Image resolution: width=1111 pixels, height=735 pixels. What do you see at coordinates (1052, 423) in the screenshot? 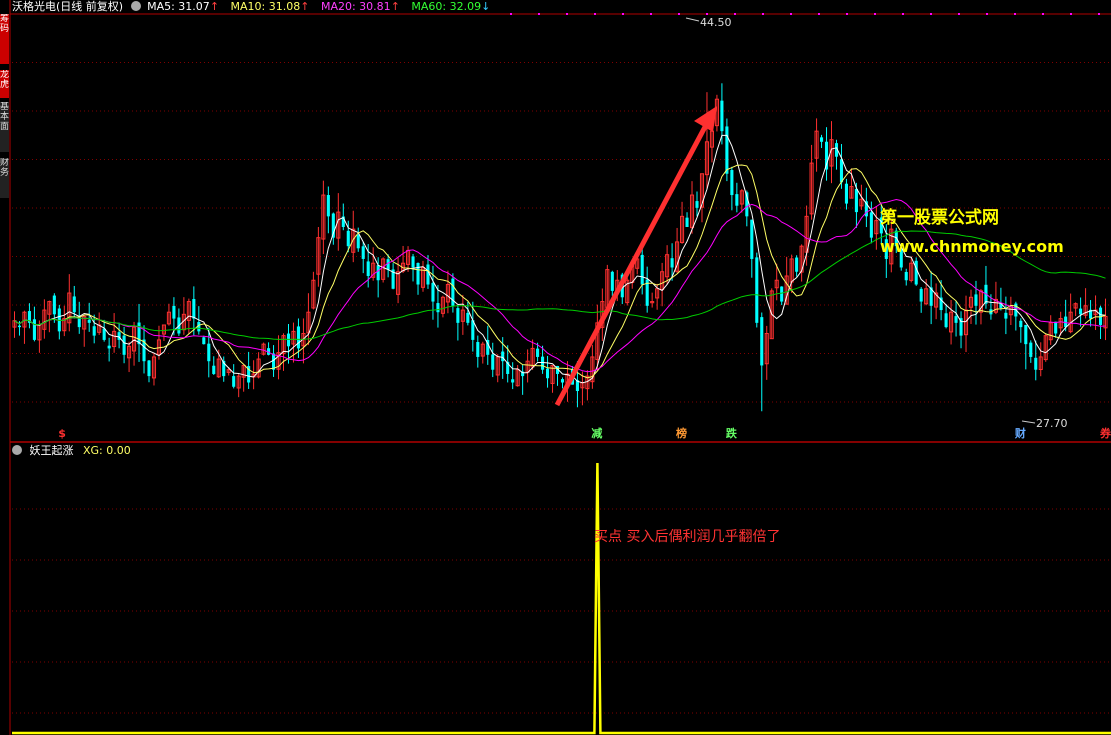
I see `low-price-label: 27.70` at bounding box center [1052, 423].